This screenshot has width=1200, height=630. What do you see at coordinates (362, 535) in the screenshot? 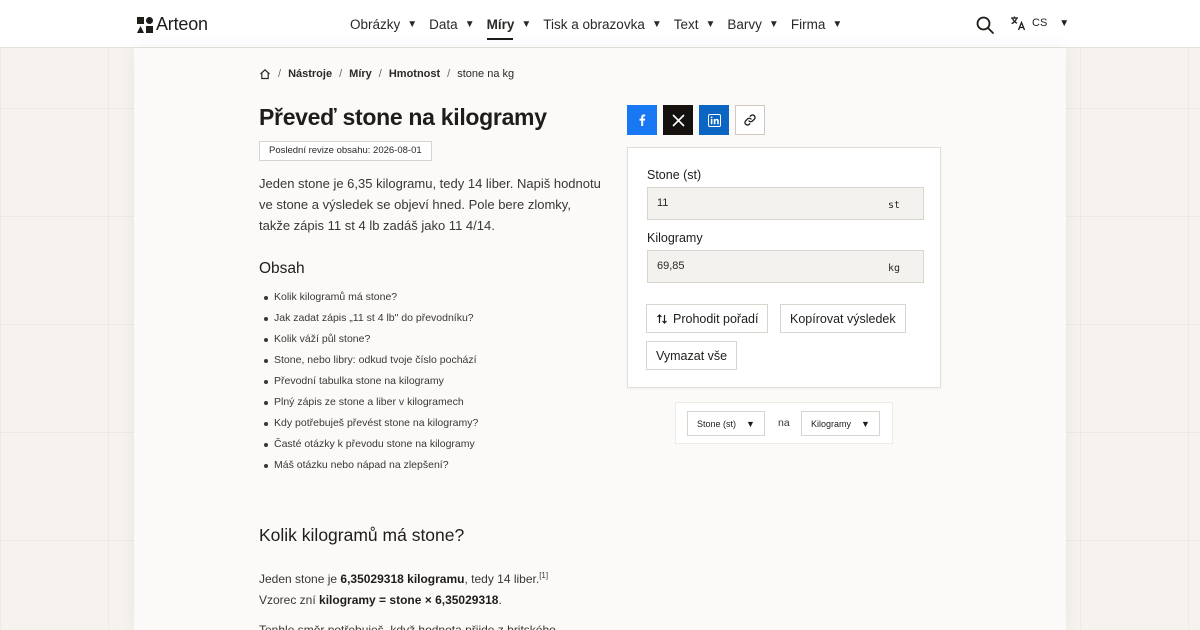
I see `section-heading: Kolik kilogramů má stone?` at bounding box center [362, 535].